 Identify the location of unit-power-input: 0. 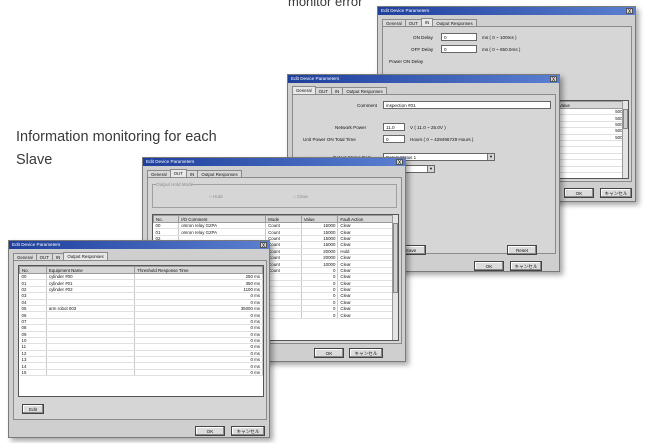
(394, 139).